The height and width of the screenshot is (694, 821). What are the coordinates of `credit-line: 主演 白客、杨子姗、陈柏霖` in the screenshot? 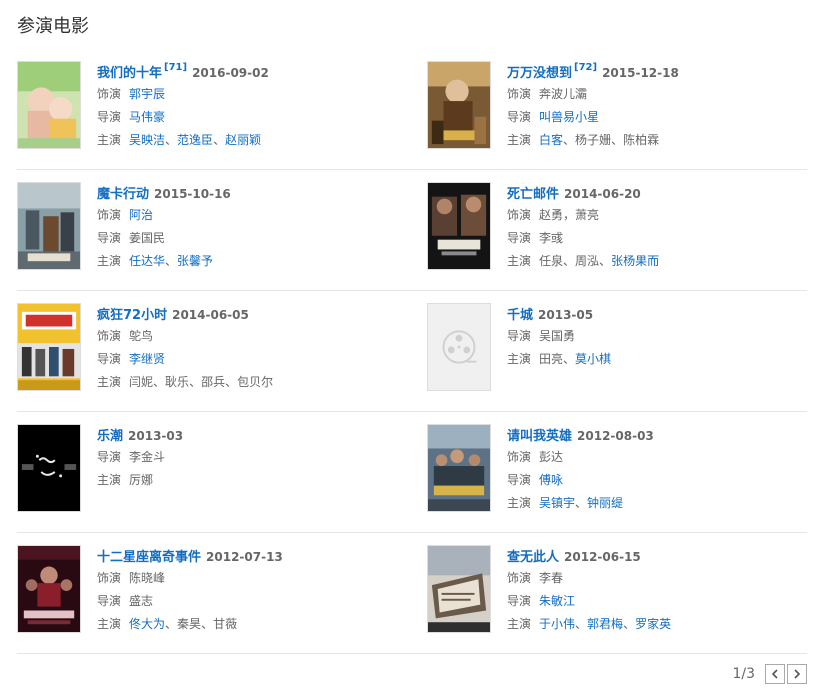 It's located at (657, 140).